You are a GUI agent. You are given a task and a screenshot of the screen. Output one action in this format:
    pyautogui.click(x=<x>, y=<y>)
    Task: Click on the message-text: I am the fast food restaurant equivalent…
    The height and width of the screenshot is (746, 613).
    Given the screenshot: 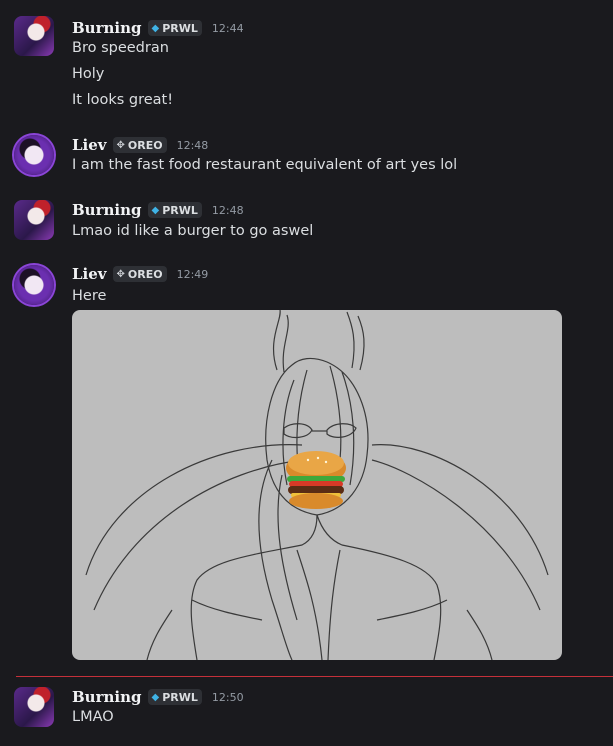 What is the action you would take?
    pyautogui.click(x=265, y=165)
    